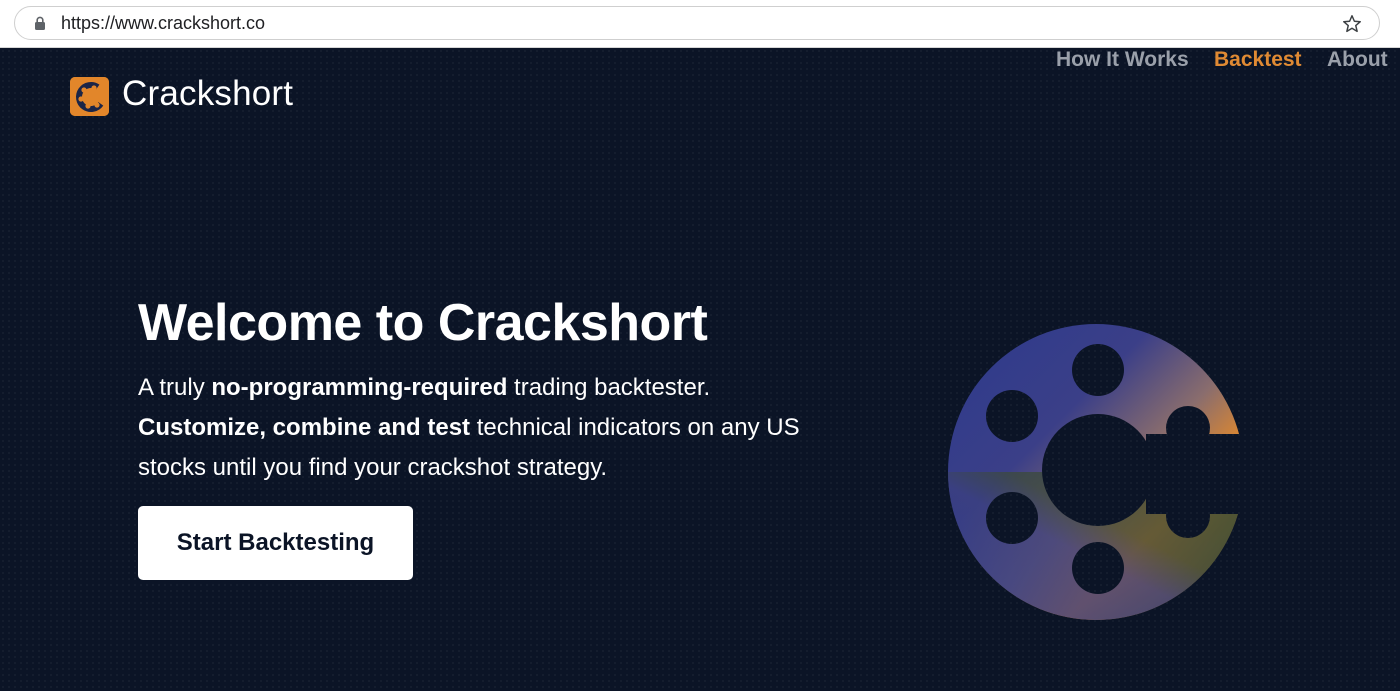 The height and width of the screenshot is (691, 1400). Describe the element at coordinates (275, 543) in the screenshot. I see `start-backtesting-button: Start Backtesting` at that location.